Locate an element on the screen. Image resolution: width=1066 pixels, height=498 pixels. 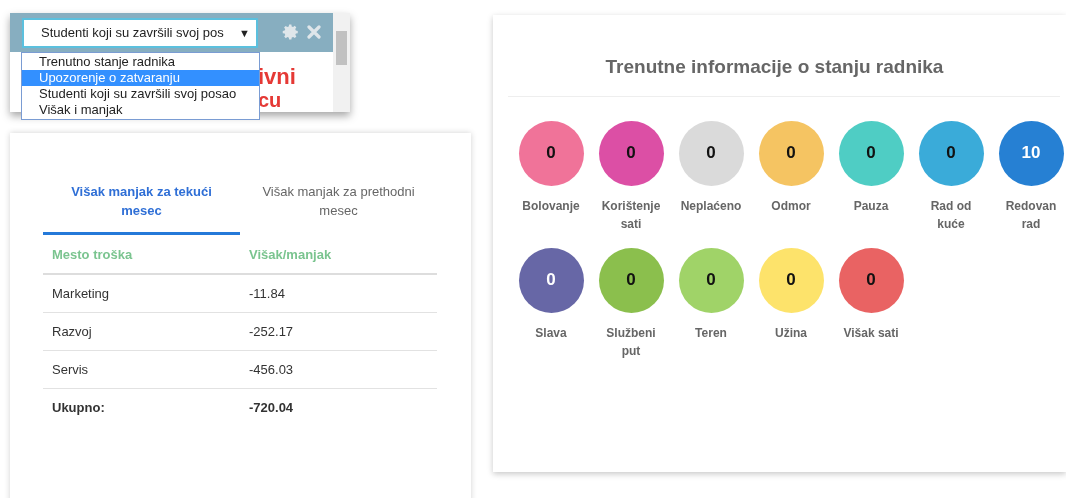
status-label: Užina is located at coordinates (791, 333).